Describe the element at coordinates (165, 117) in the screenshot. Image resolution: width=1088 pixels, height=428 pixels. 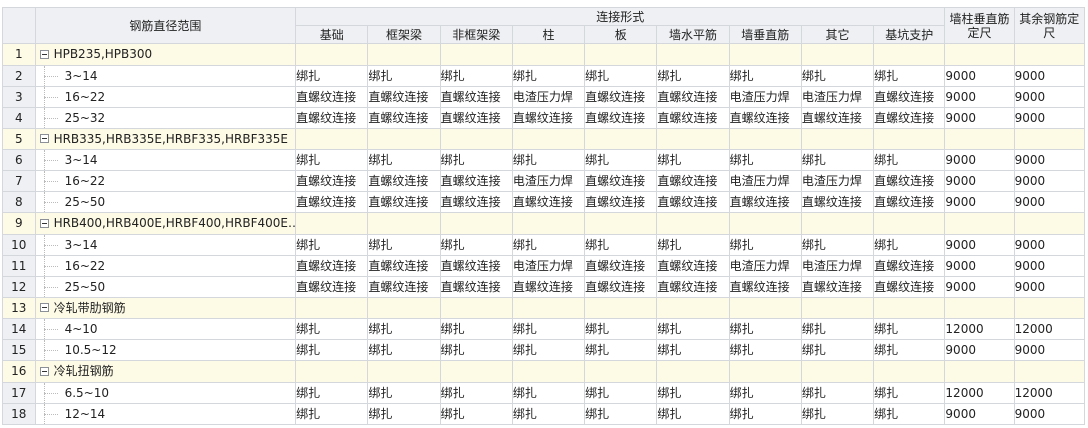
I see `range-cell: 25~32` at that location.